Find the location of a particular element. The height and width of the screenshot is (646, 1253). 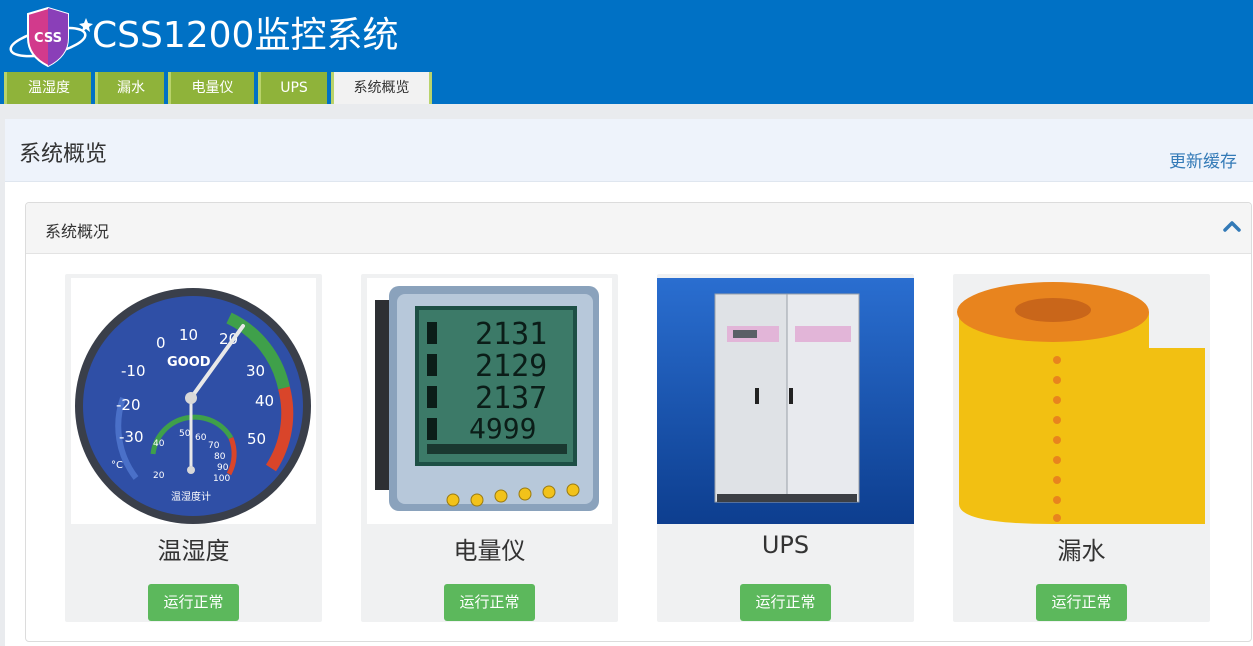

chevron-up-icon is located at coordinates (1232, 226).